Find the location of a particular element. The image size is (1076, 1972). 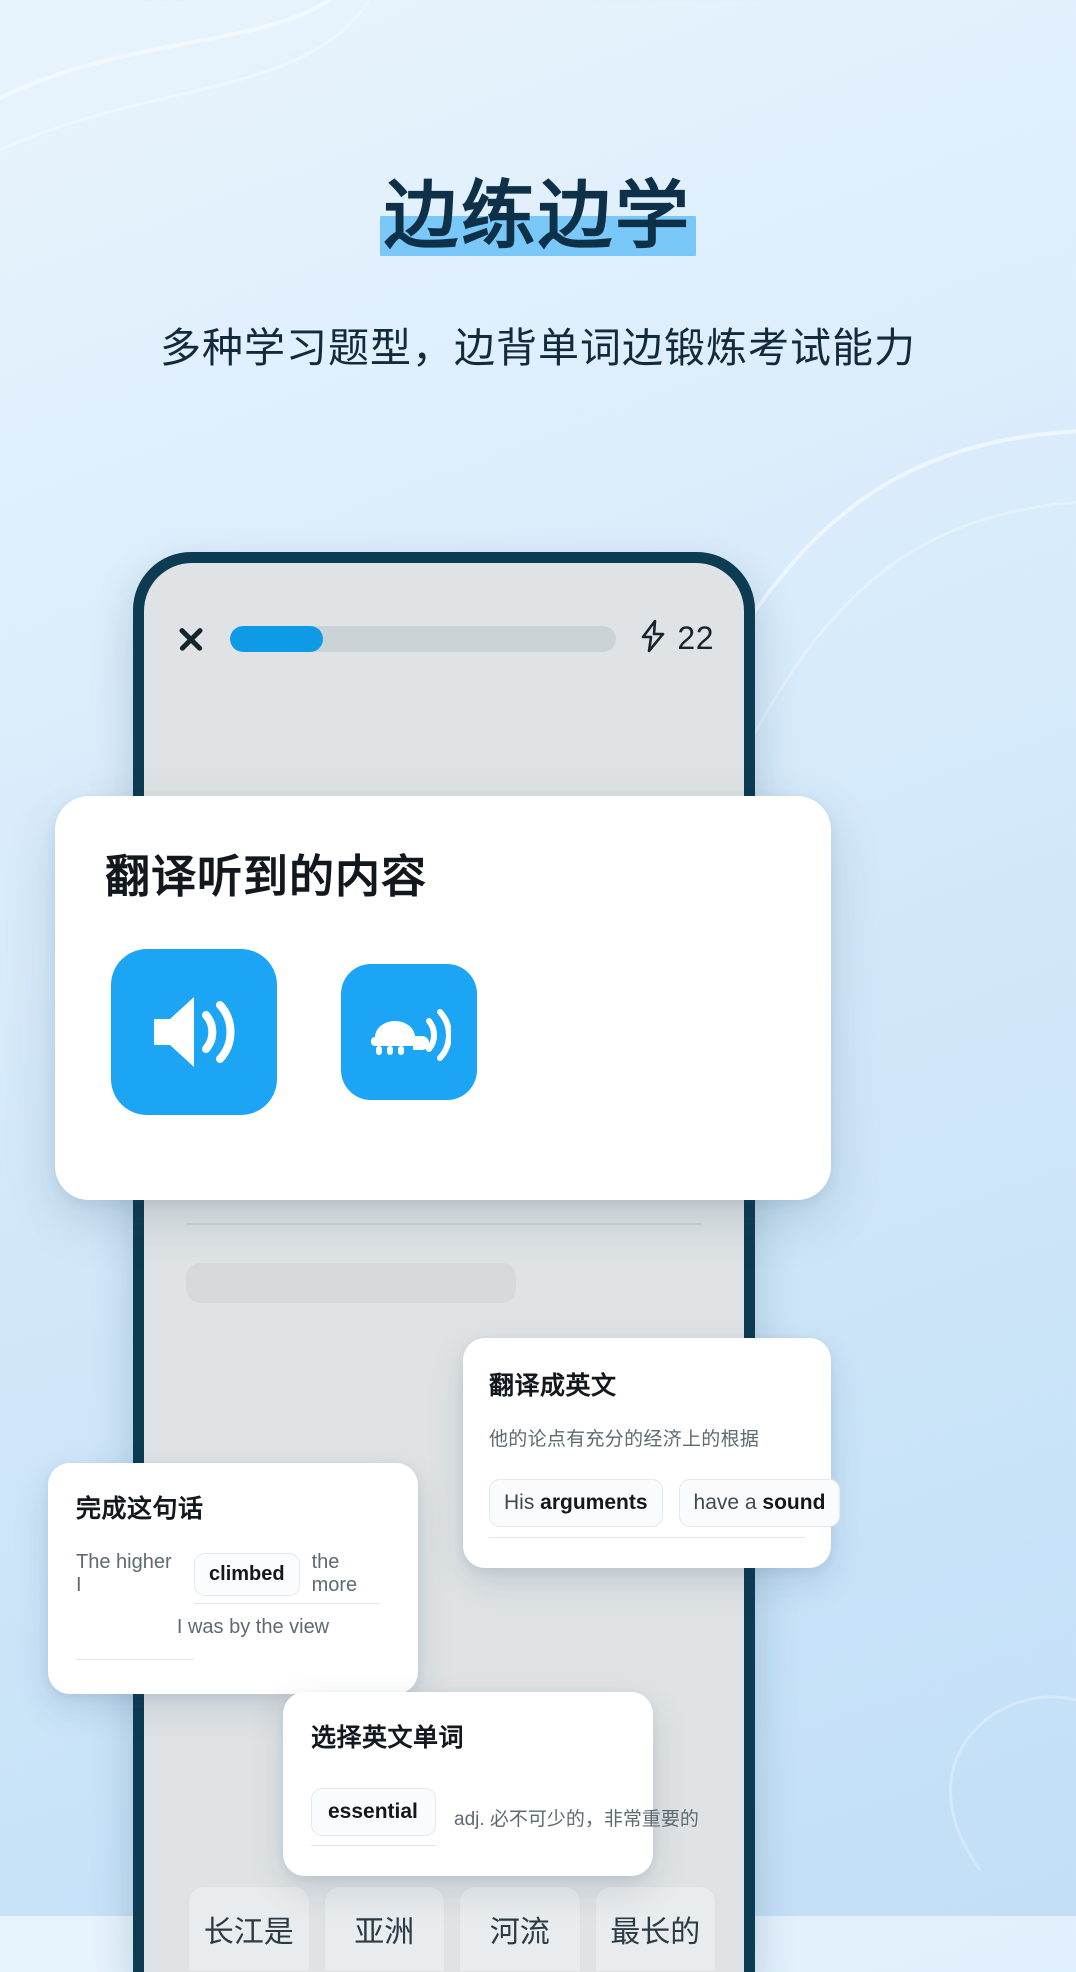

answer-choice: 亚洲 is located at coordinates (384, 1929).